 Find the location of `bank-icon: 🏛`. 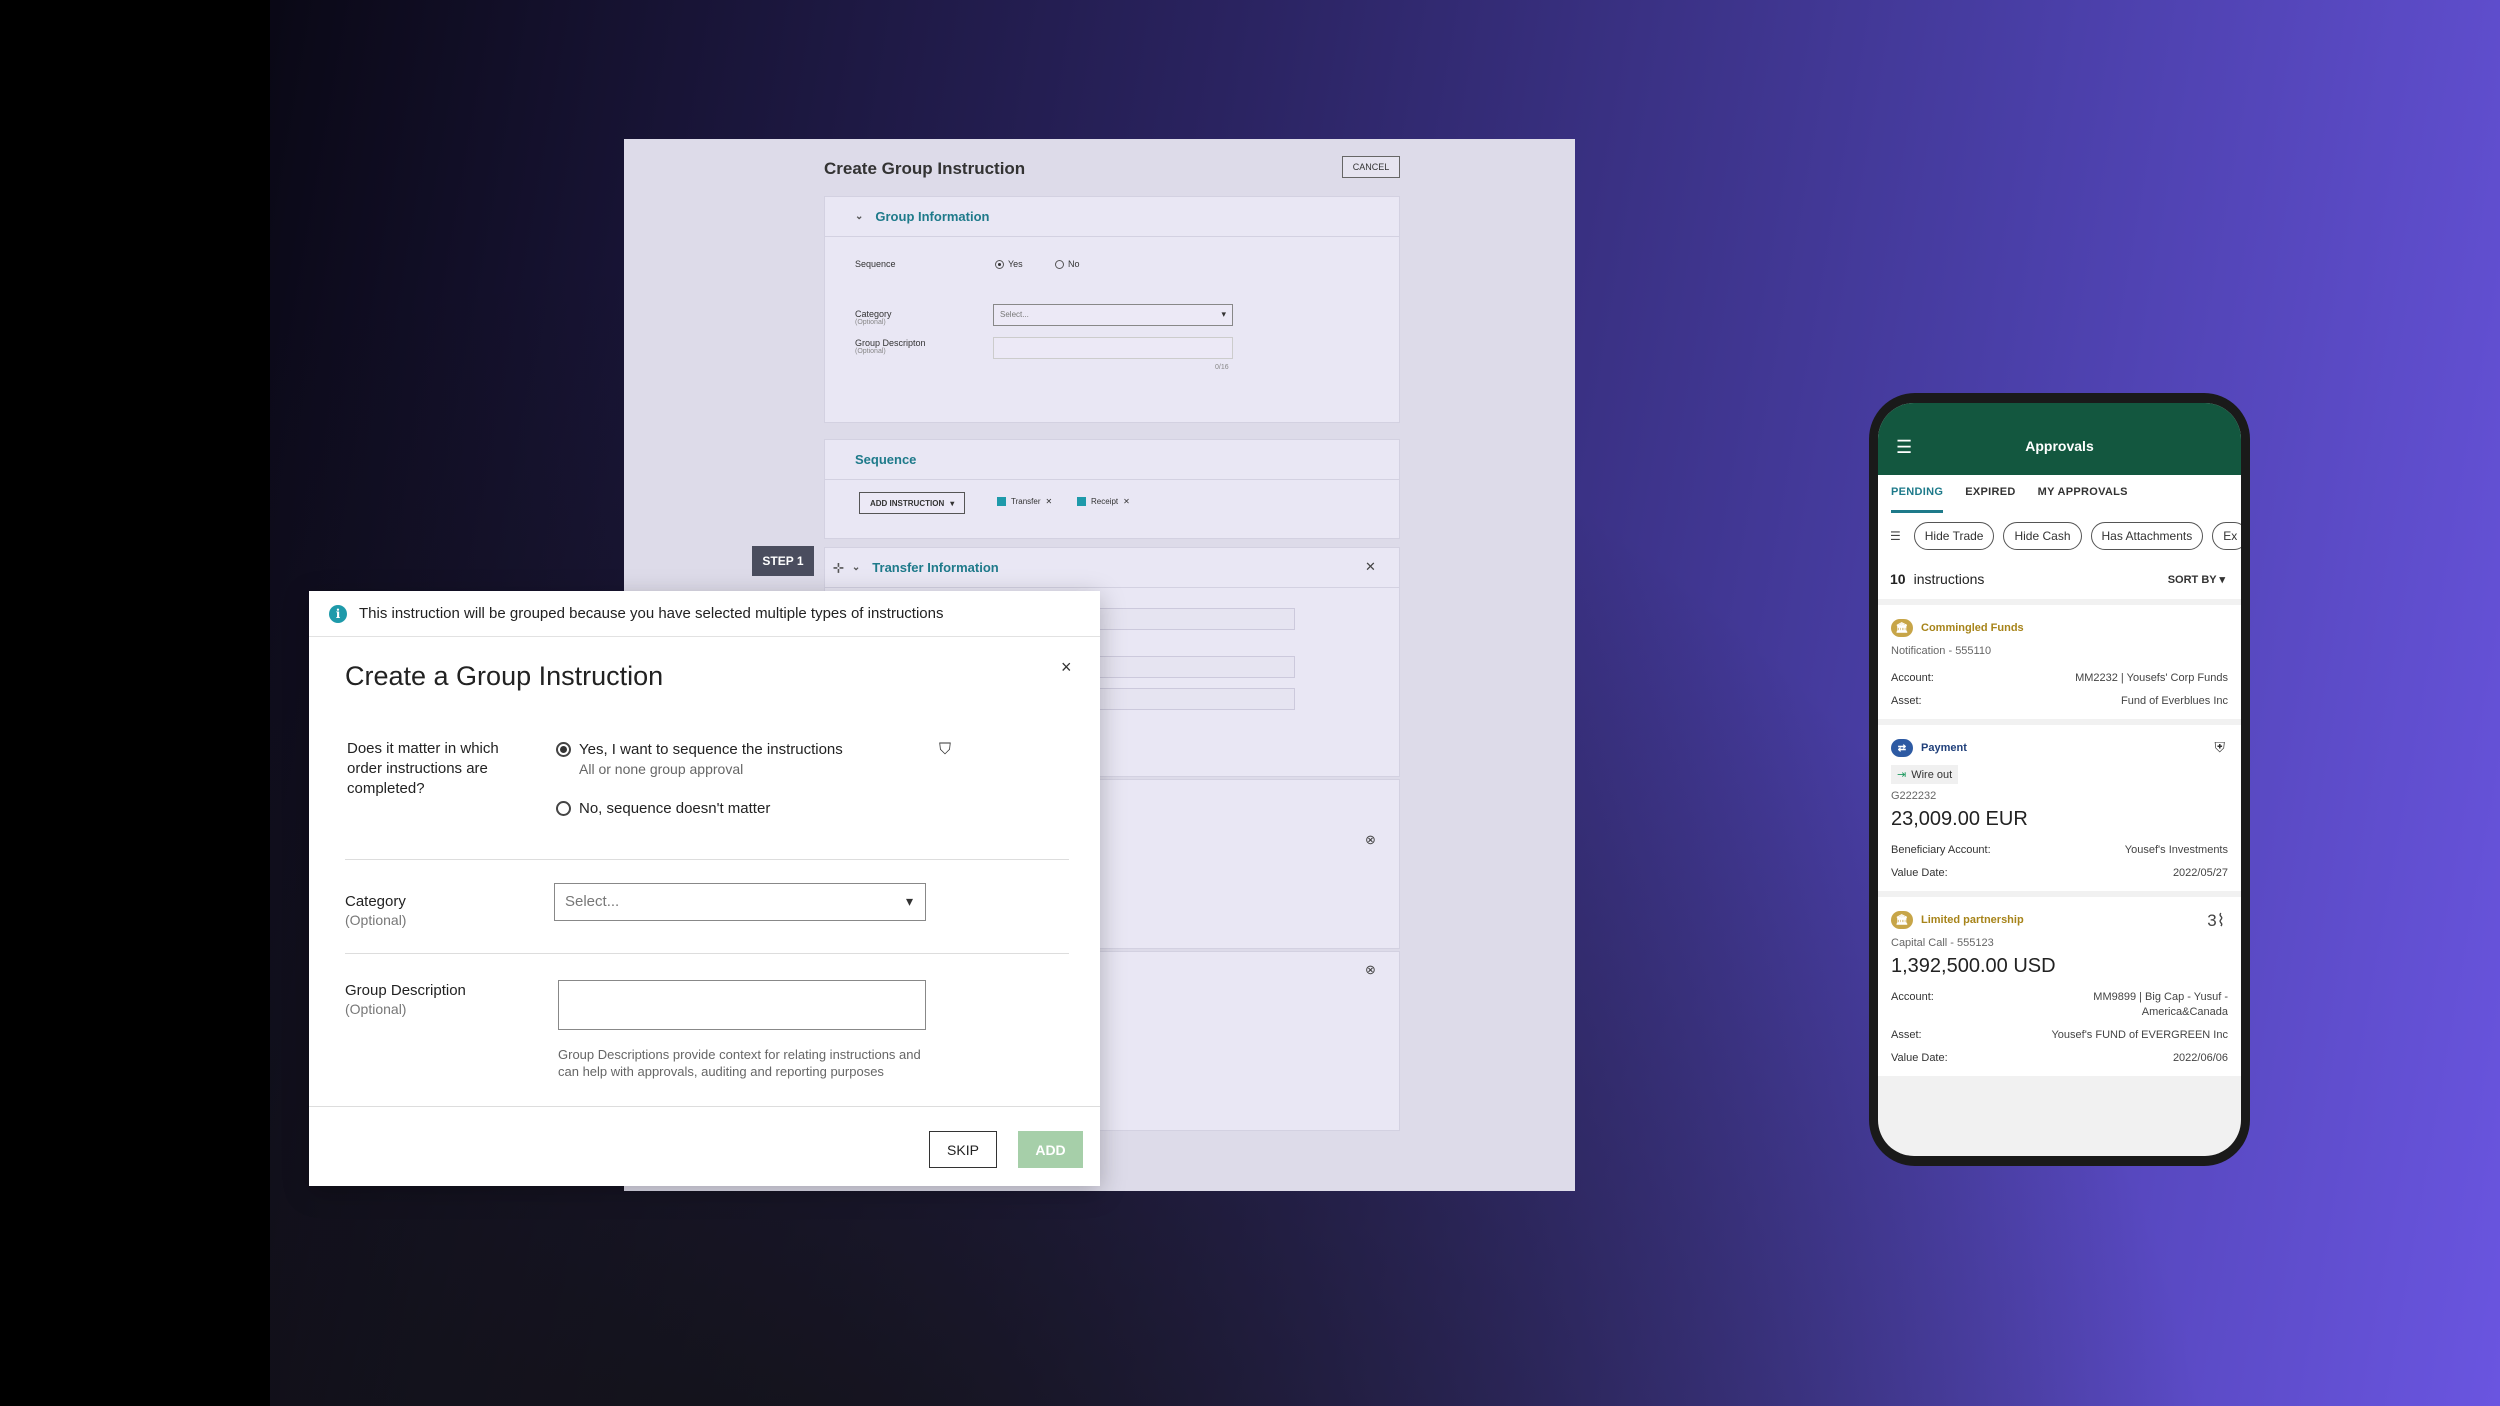

bank-icon: 🏛 is located at coordinates (1902, 628).